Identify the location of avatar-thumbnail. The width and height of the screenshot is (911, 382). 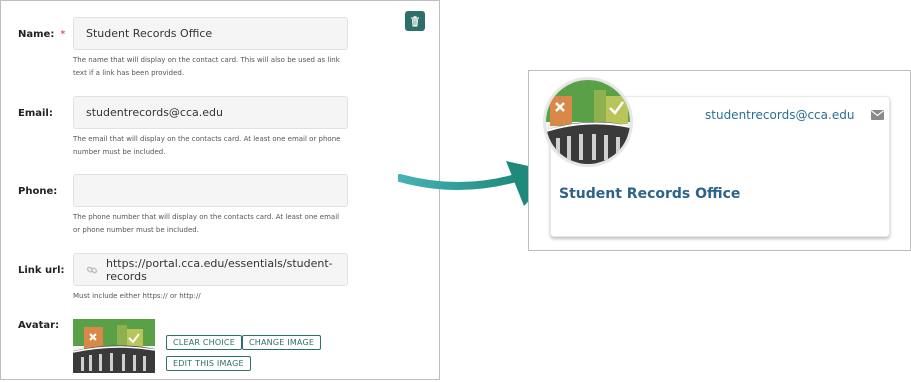
(114, 346).